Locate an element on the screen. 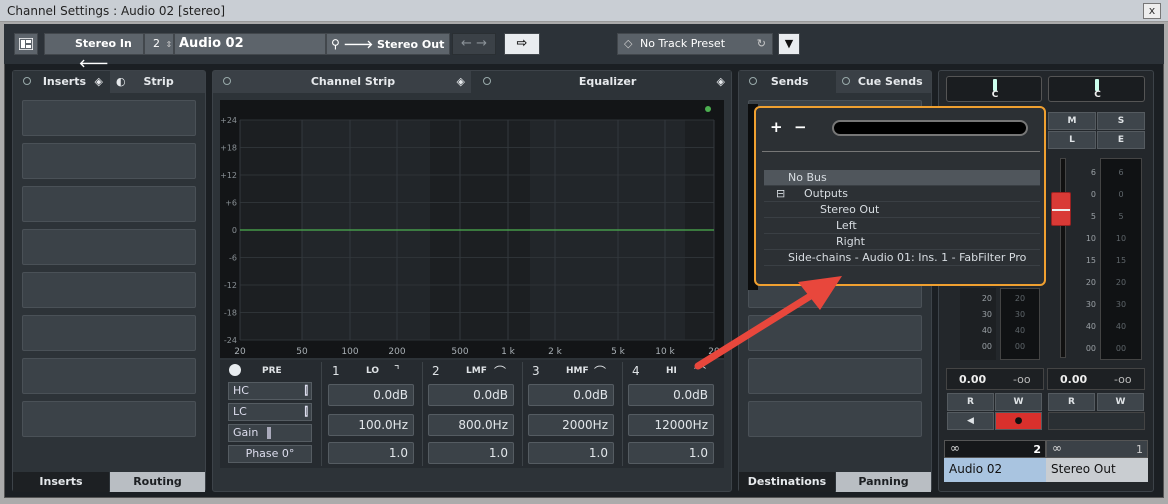  track-preset-label: No Track Preset is located at coordinates (682, 43).